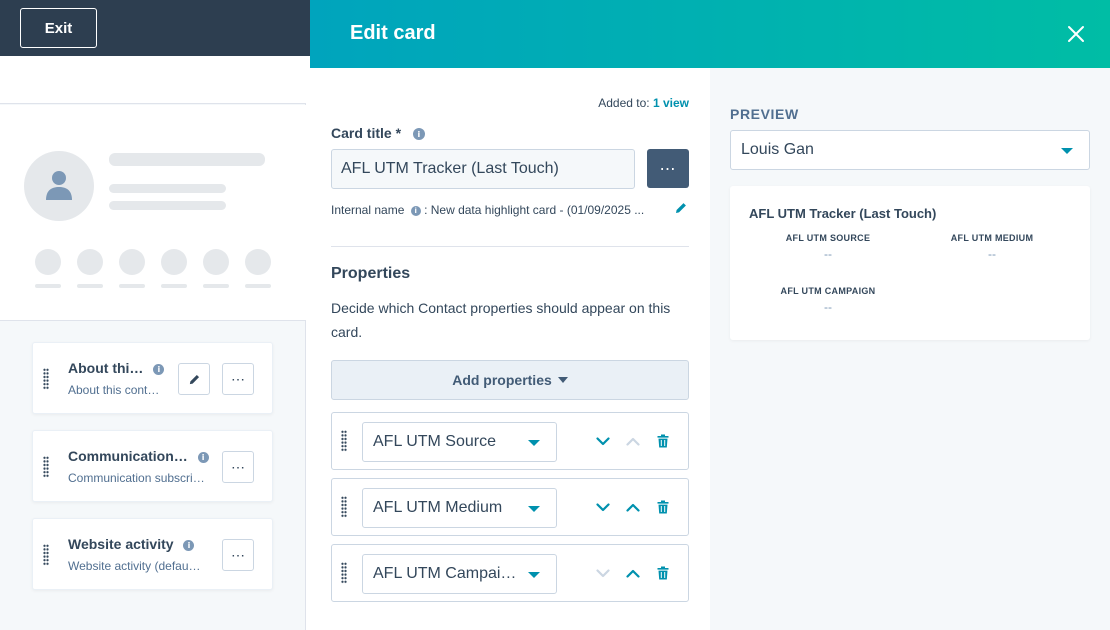  What do you see at coordinates (459, 442) in the screenshot?
I see `property-select: AFL UTM Source` at bounding box center [459, 442].